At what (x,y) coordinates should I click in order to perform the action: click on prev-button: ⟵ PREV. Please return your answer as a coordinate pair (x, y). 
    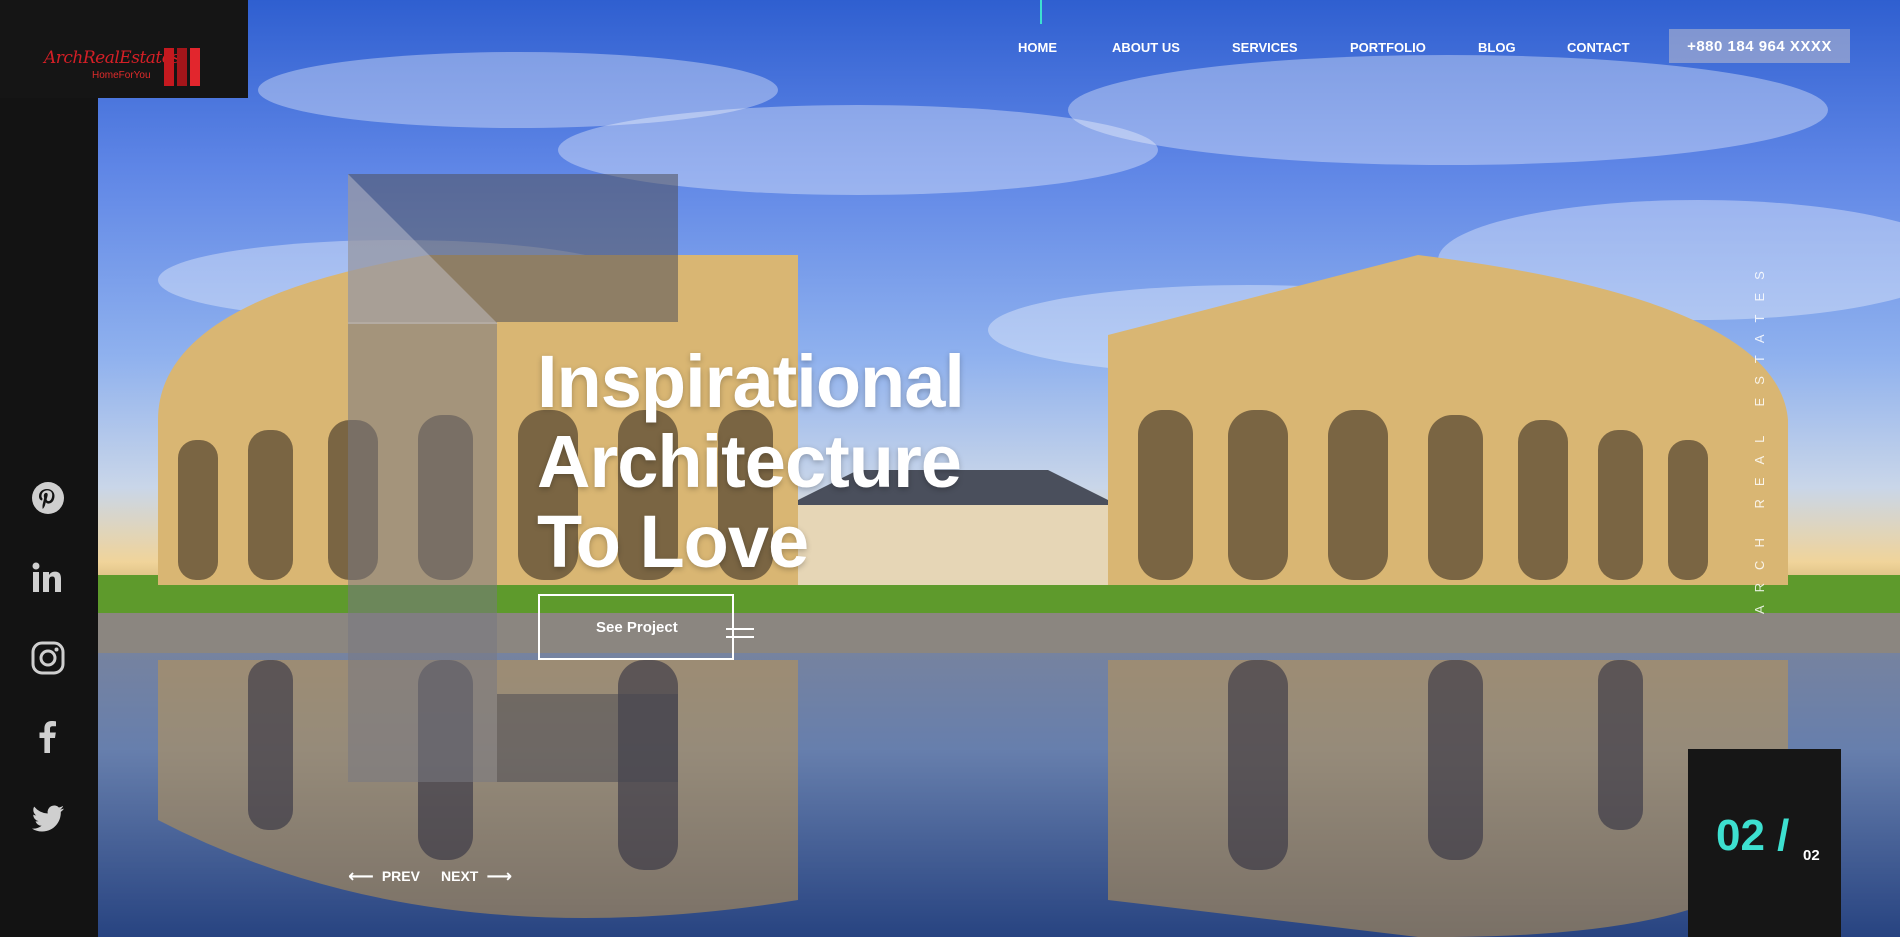
    Looking at the image, I should click on (384, 876).